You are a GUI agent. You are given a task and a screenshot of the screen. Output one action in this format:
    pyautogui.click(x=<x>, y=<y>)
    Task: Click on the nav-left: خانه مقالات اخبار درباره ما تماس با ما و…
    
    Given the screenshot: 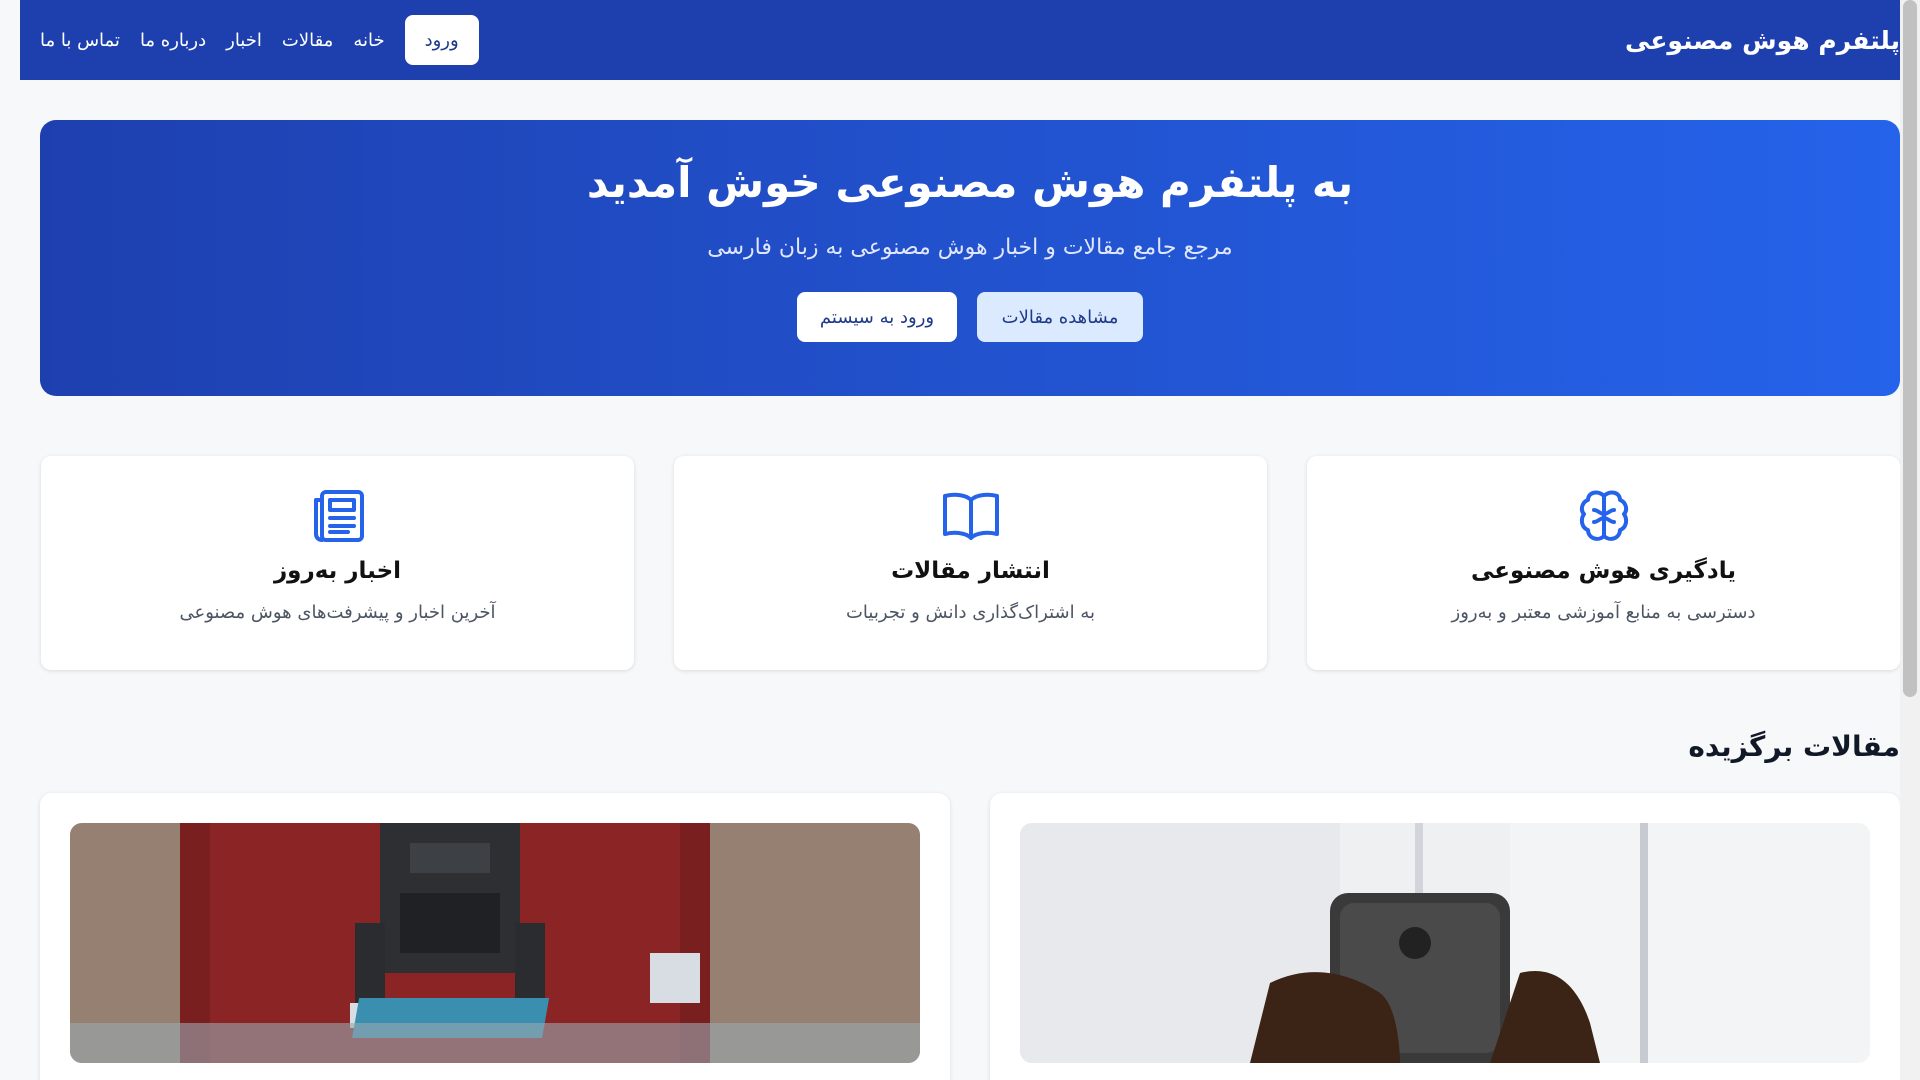 What is the action you would take?
    pyautogui.click(x=259, y=40)
    